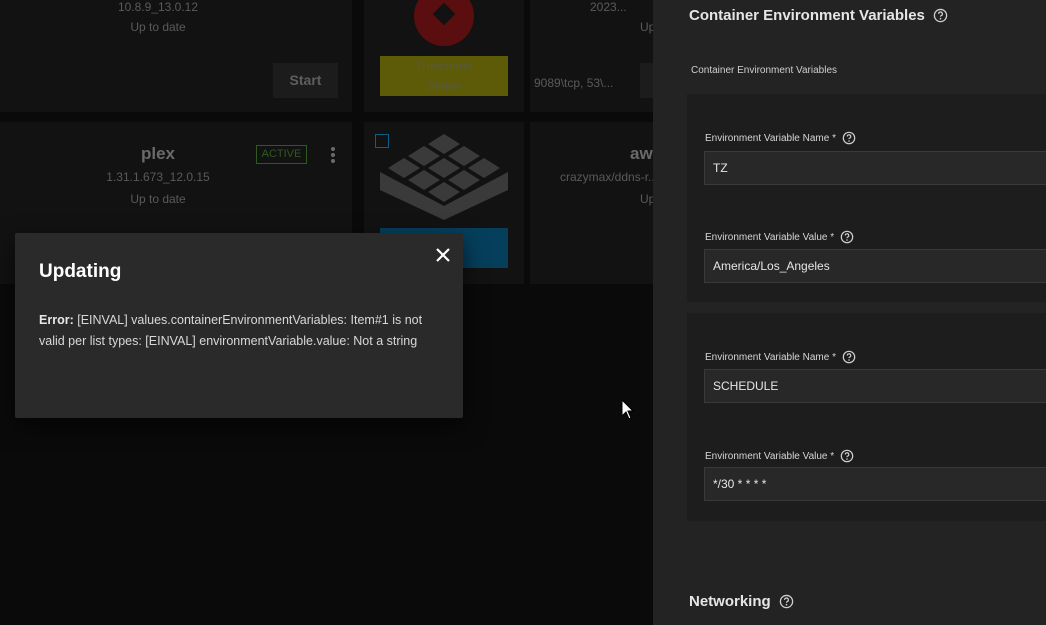 Image resolution: width=1046 pixels, height=625 pixels. What do you see at coordinates (305, 80) in the screenshot?
I see `start-button: Start` at bounding box center [305, 80].